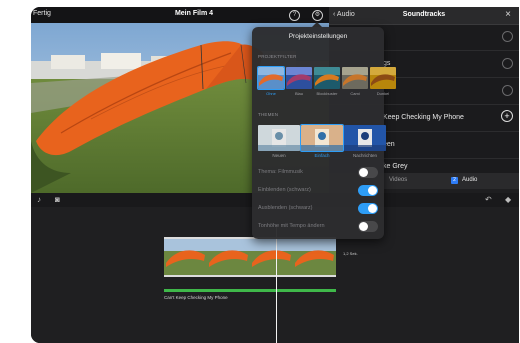 Image resolution: width=520 pixels, height=343 pixels. I want to click on camera-icon: ◙, so click(57, 199).